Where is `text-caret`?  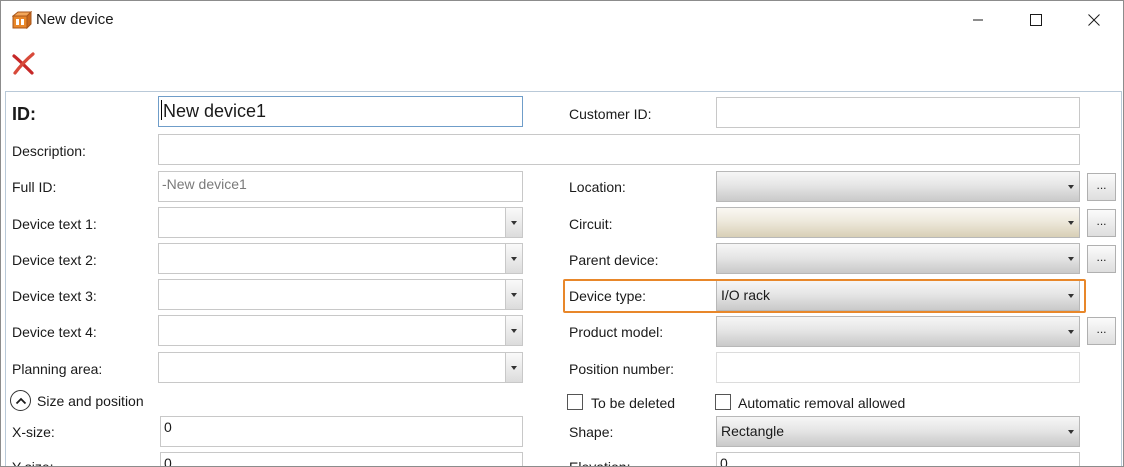
text-caret is located at coordinates (161, 110).